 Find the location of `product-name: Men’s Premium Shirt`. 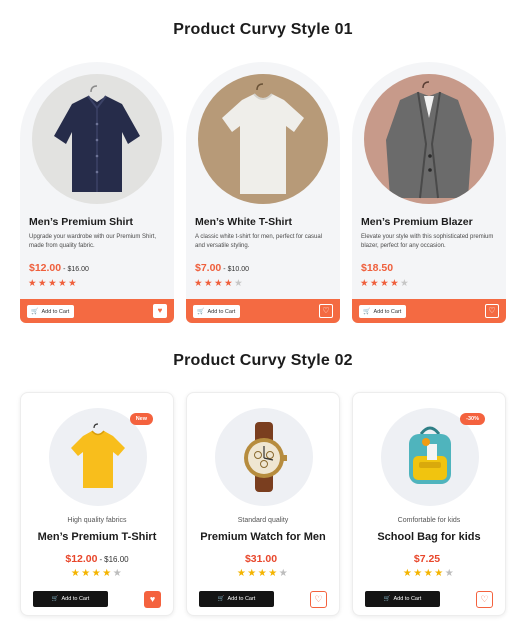

product-name: Men’s Premium Shirt is located at coordinates (81, 222).